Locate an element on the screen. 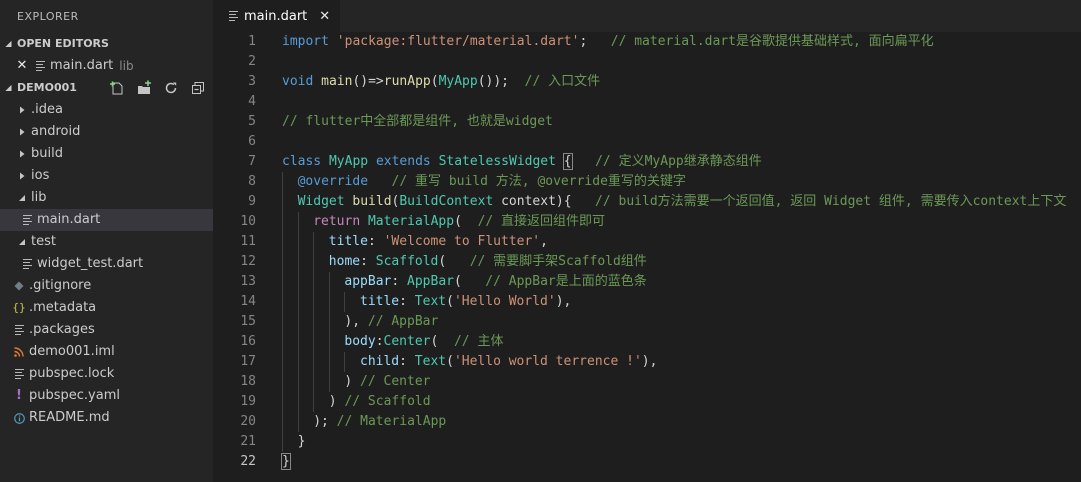 The height and width of the screenshot is (482, 1081). tree-file: demo001.iml is located at coordinates (106, 352).